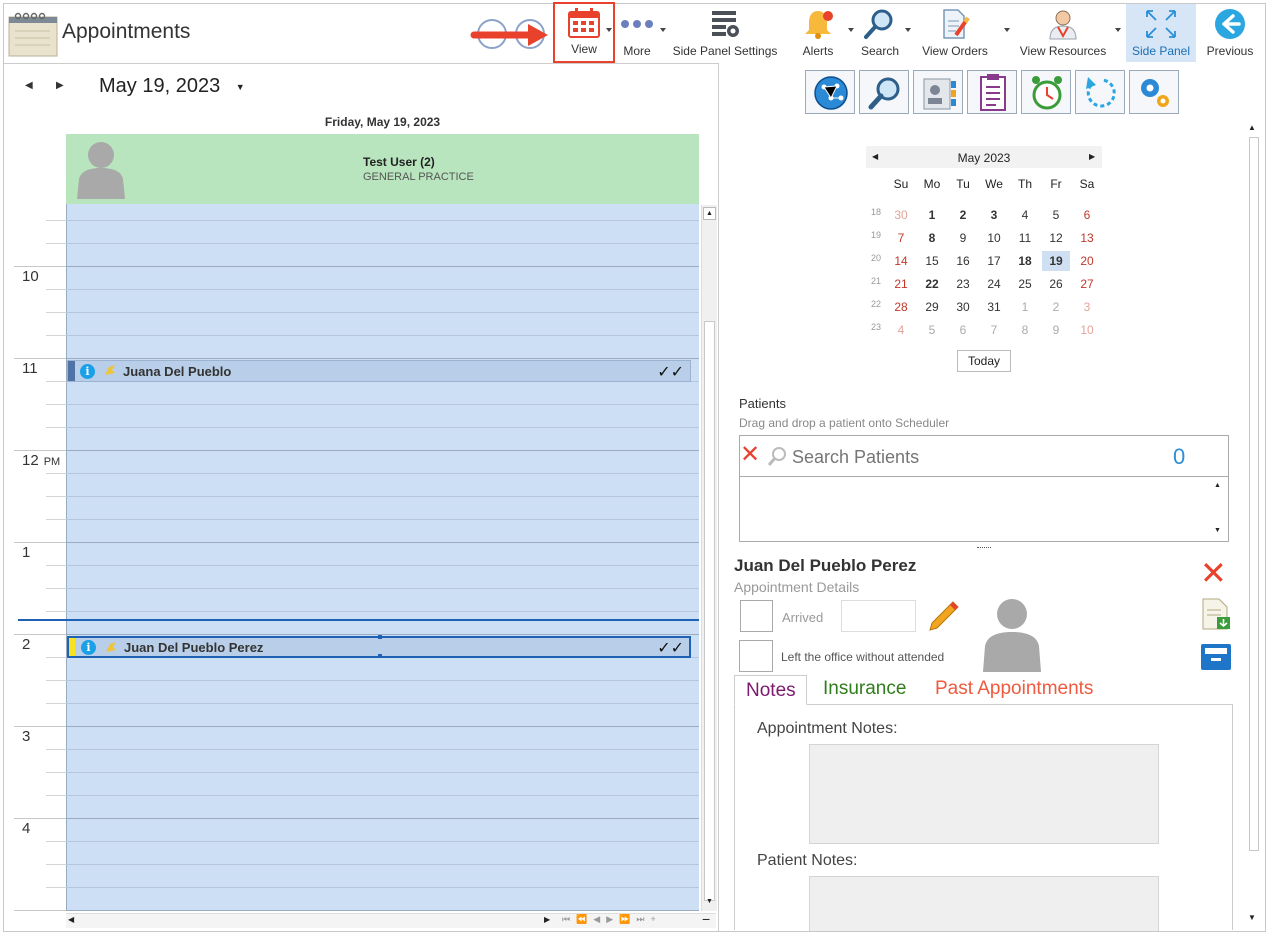  Describe the element at coordinates (172, 86) in the screenshot. I see `date-picker: May 19, 2023 ▼` at that location.